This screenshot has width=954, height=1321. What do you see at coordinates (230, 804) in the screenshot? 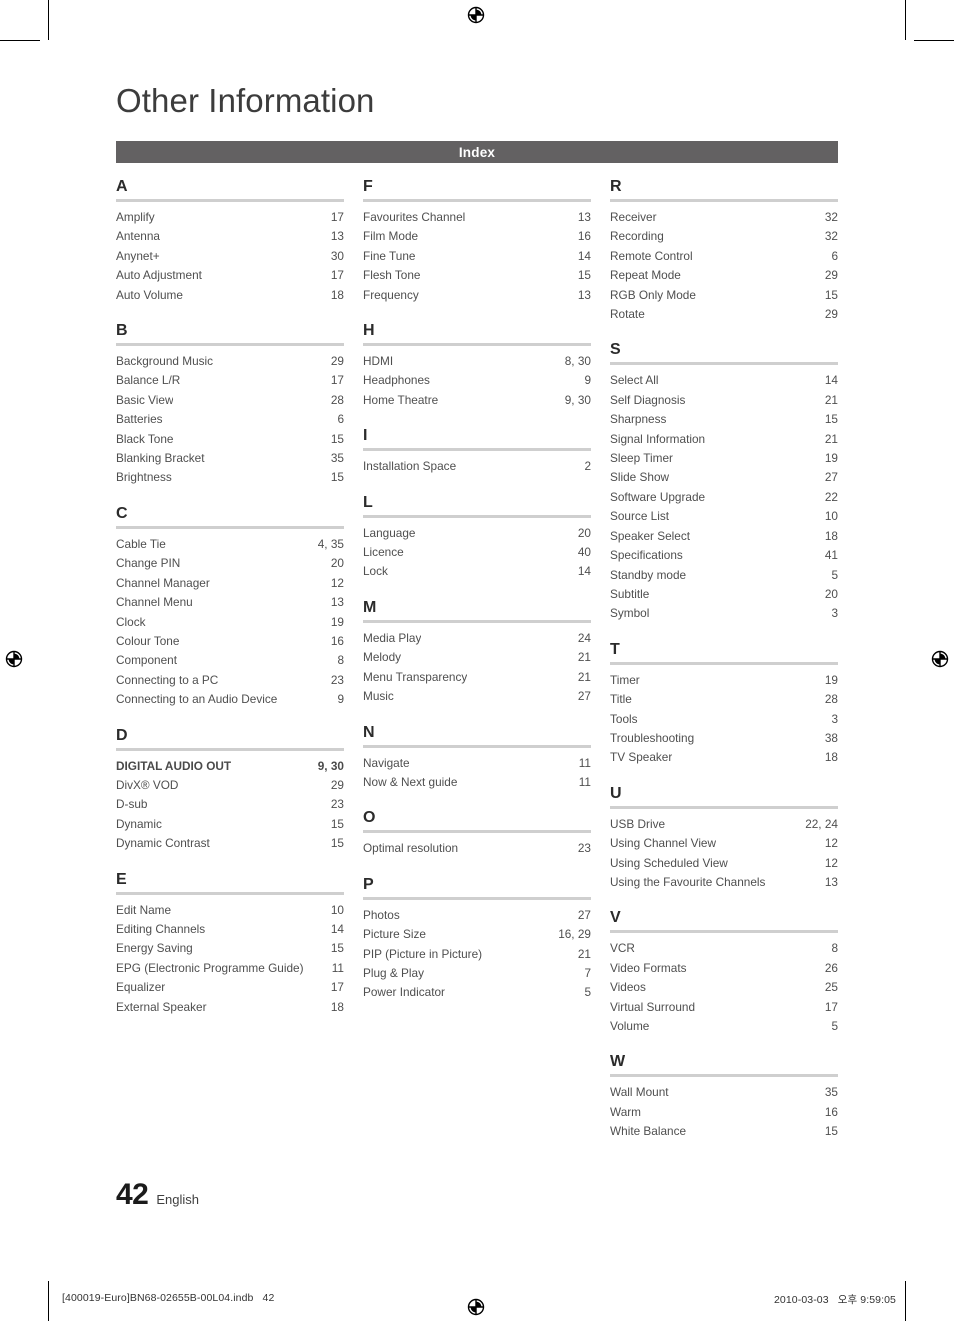
I see `index-entry: D-sub 23` at bounding box center [230, 804].